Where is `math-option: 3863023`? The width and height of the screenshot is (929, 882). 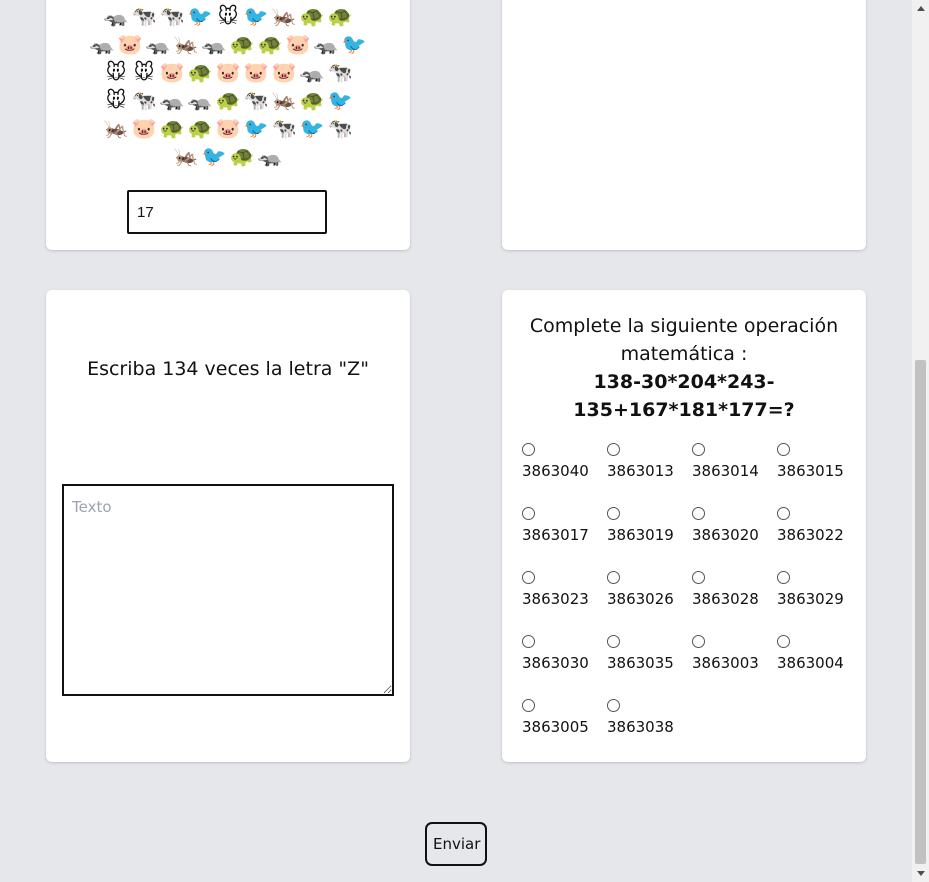
math-option: 3863023 is located at coordinates (564, 589).